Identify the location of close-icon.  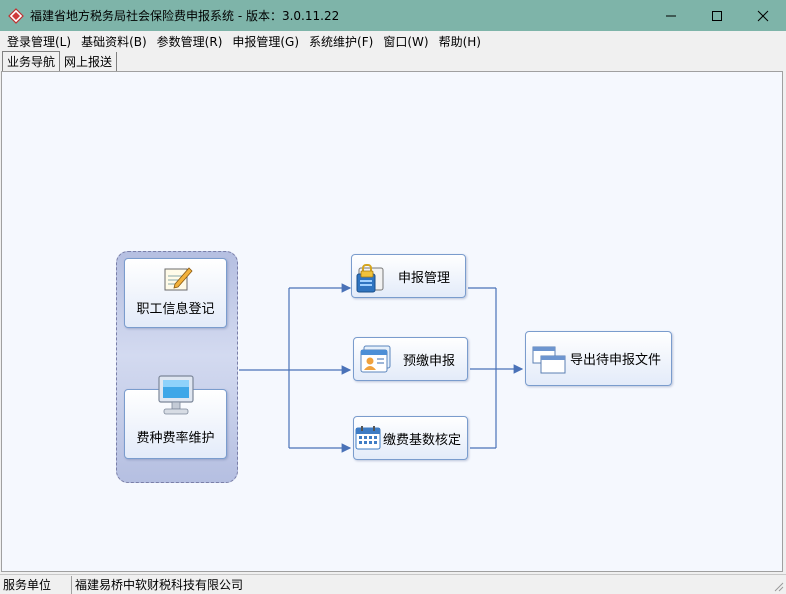
(763, 15).